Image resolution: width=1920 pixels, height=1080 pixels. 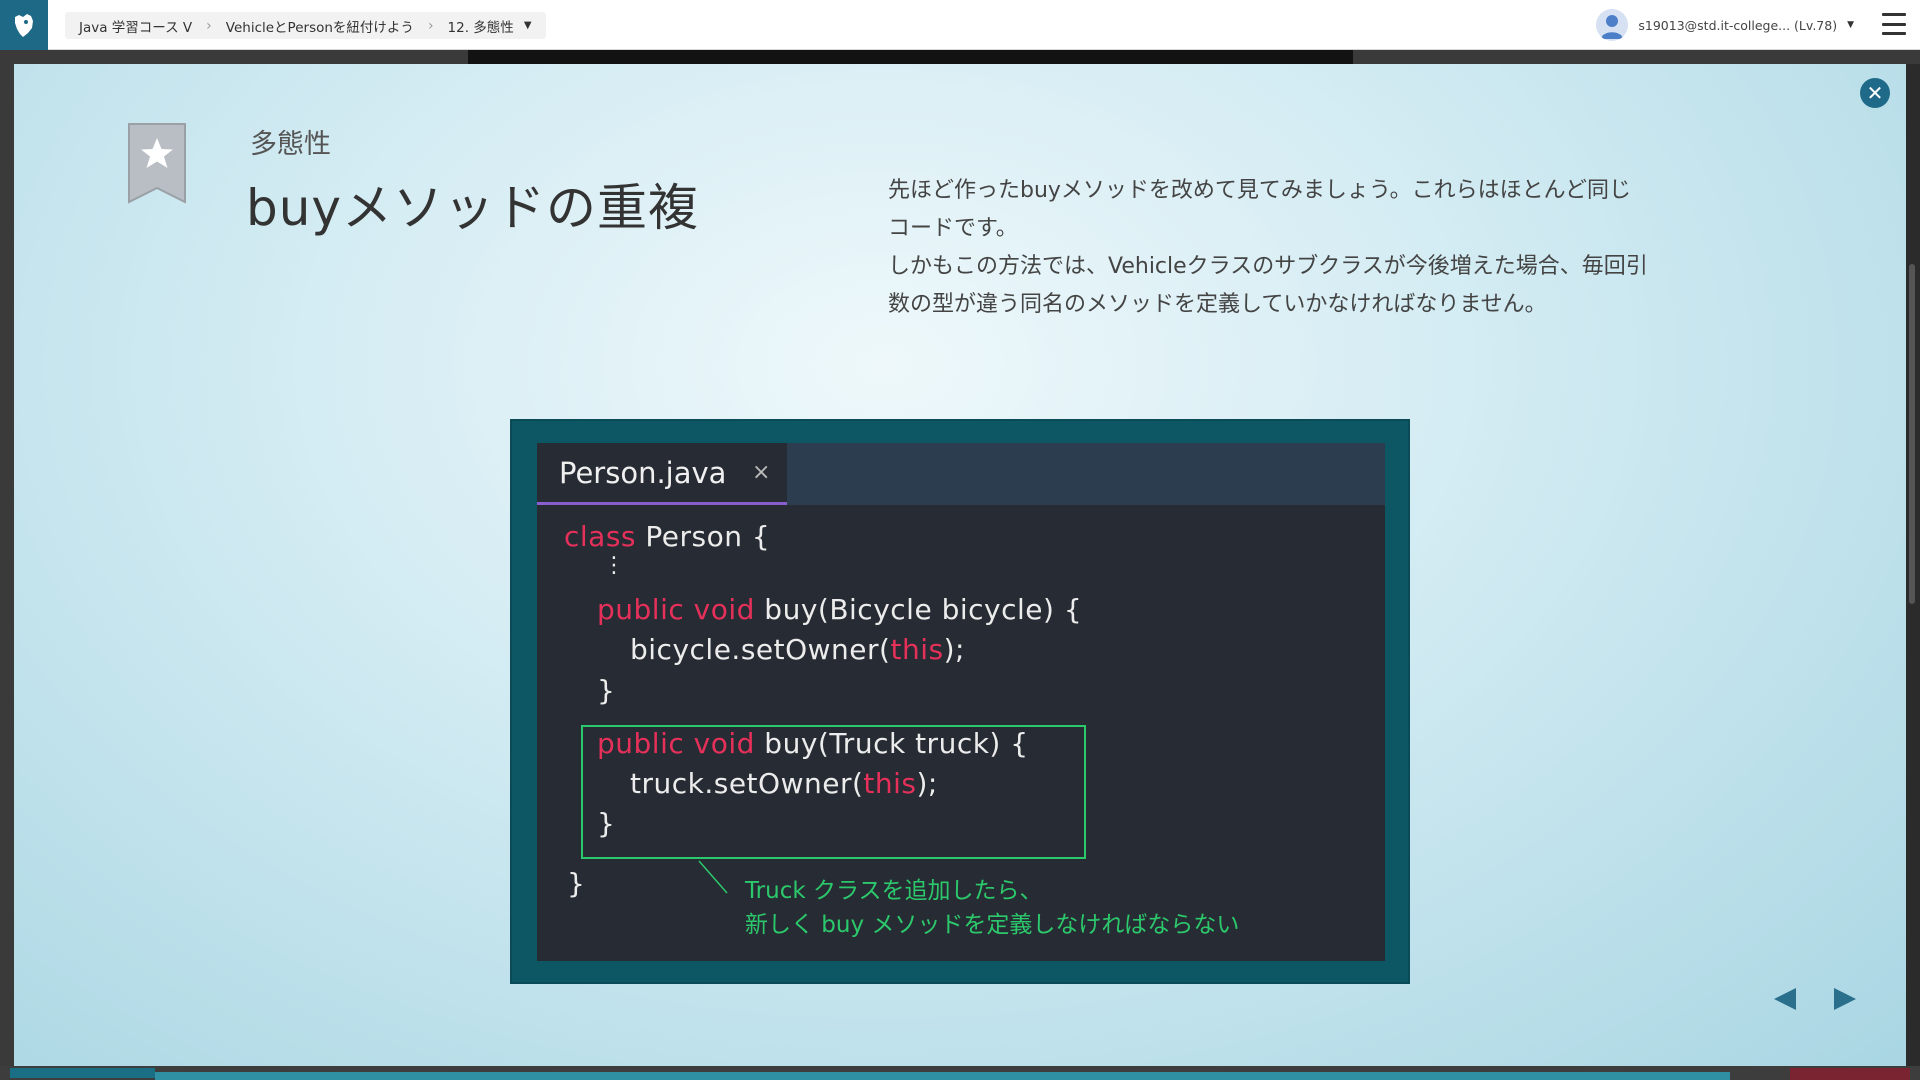 I want to click on progress-bar, so click(x=942, y=1076).